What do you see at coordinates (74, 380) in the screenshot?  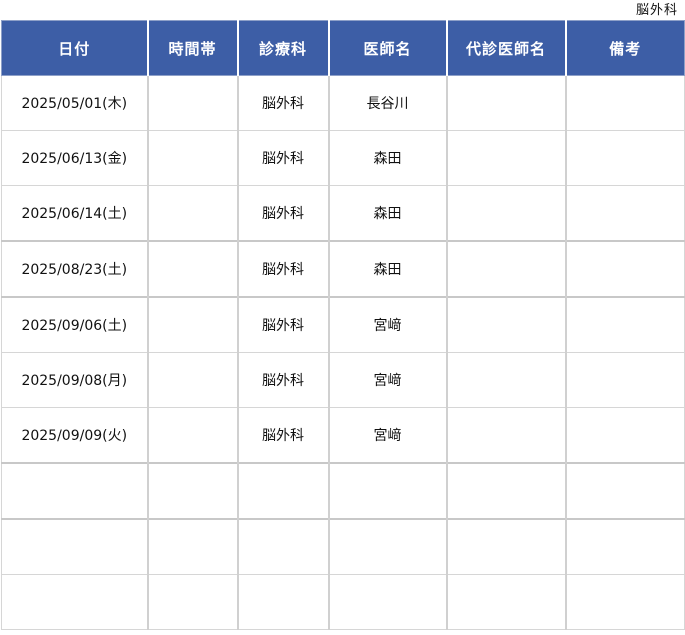 I see `cell-date: 2025/09/08(月)` at bounding box center [74, 380].